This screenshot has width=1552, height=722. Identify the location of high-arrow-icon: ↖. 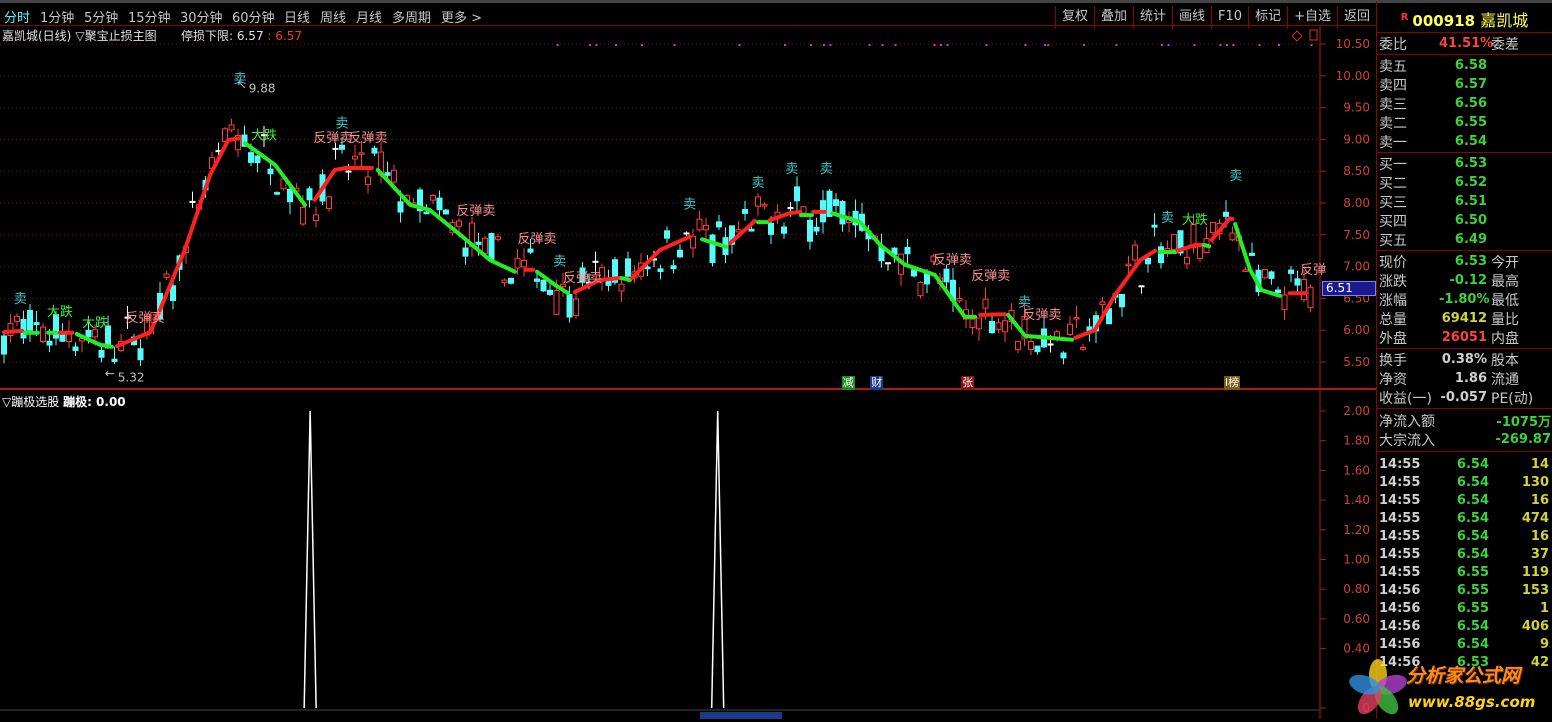
(242, 84).